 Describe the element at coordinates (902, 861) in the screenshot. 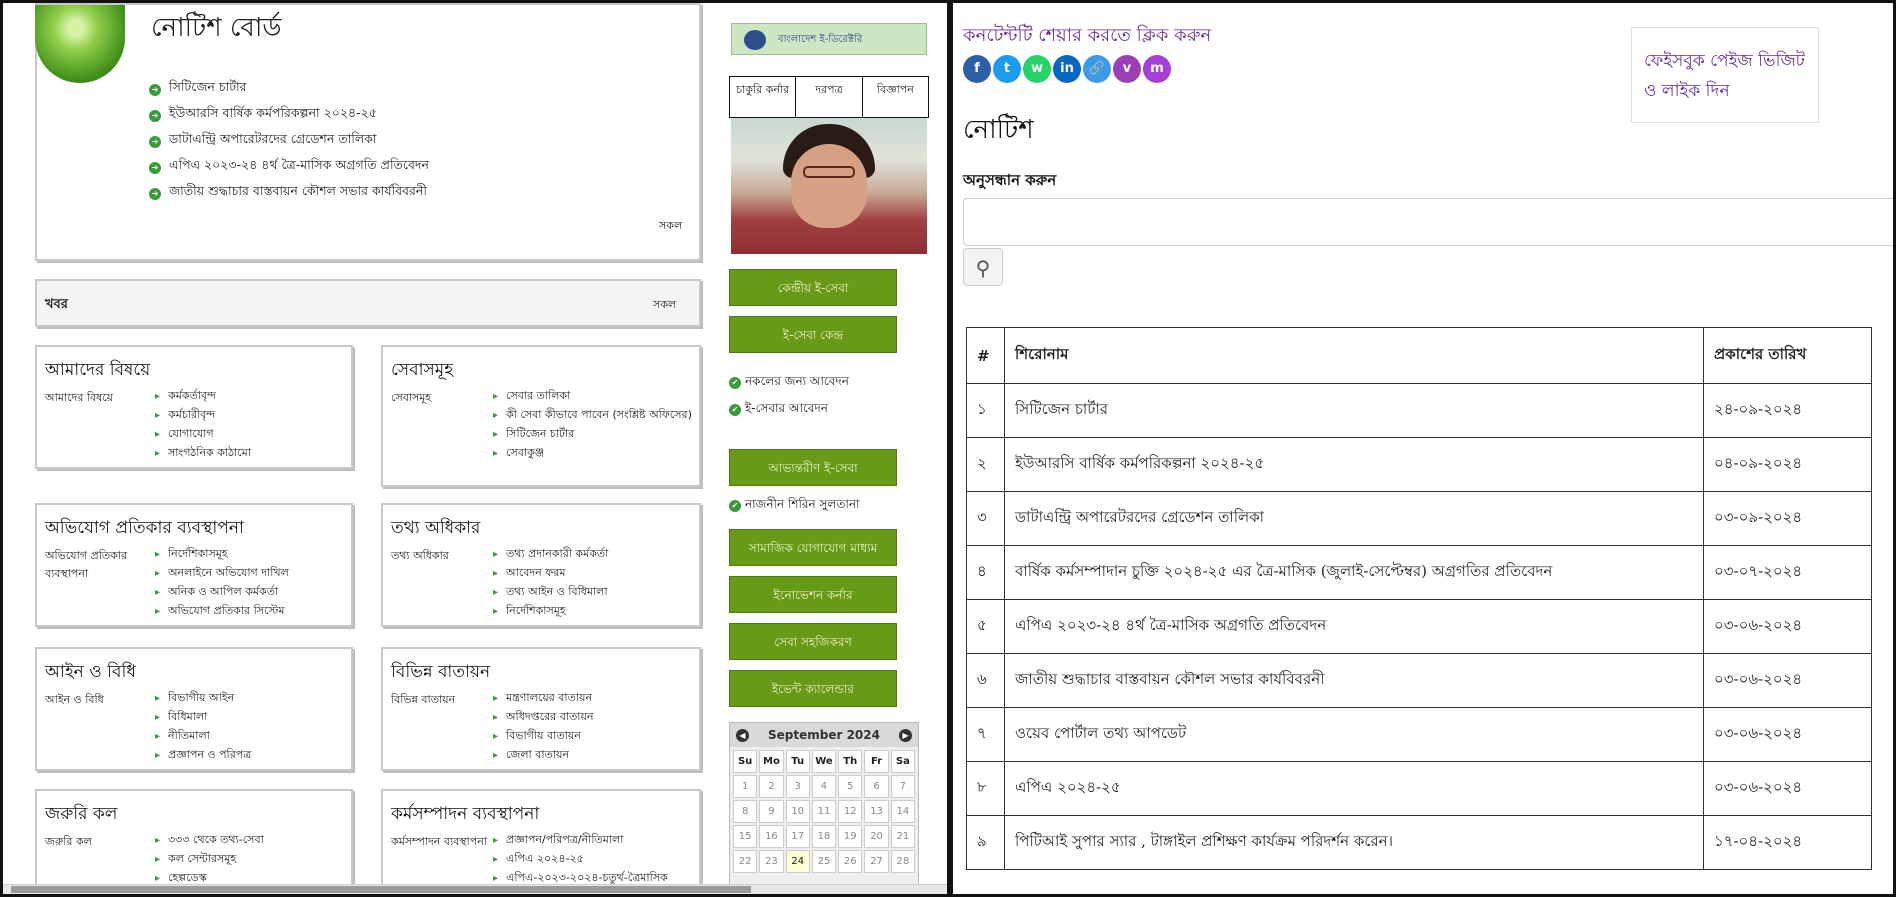

I see `calendar-date-cell: 28` at that location.